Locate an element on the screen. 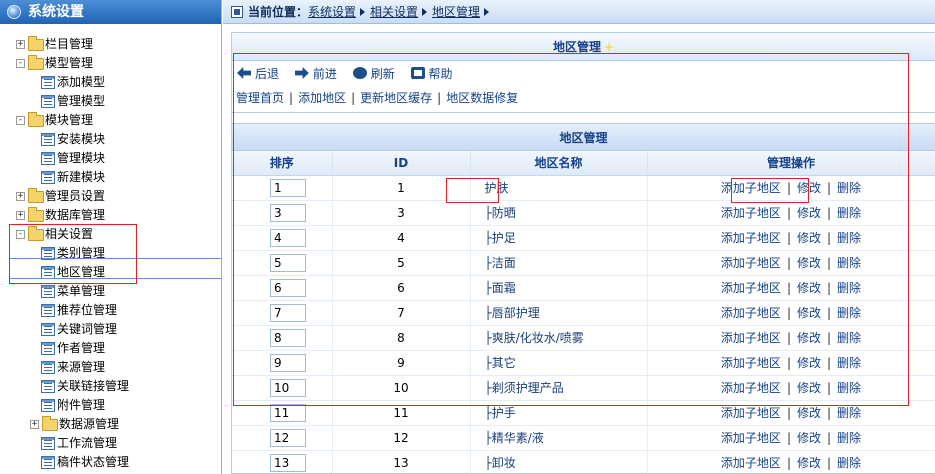 Image resolution: width=935 pixels, height=474 pixels. sidebar-item: 地区管理 is located at coordinates (110, 272).